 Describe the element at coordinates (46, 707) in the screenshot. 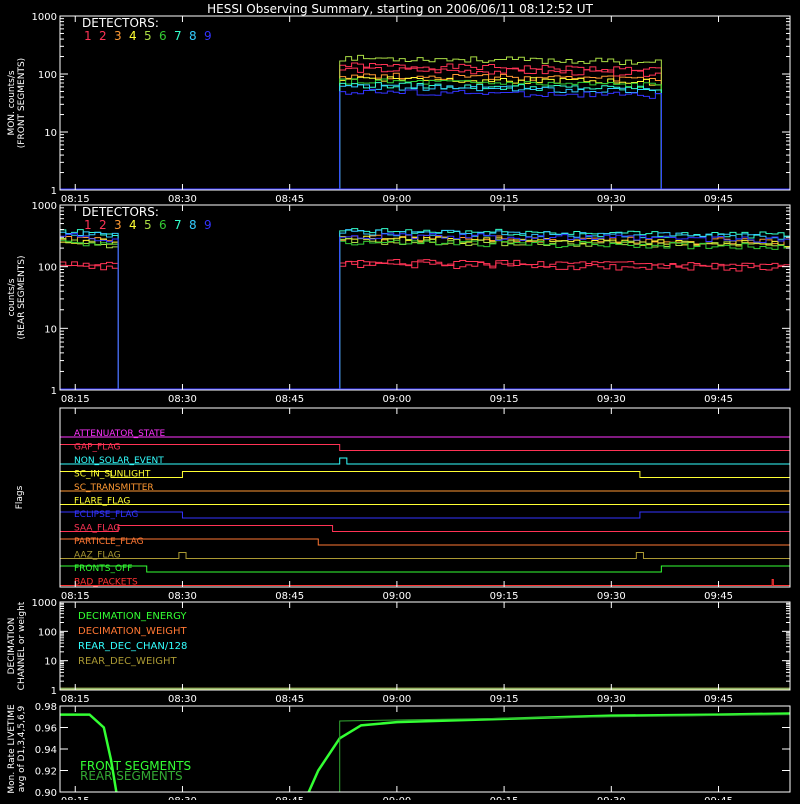

I see `y-tick-label: 0.98` at that location.